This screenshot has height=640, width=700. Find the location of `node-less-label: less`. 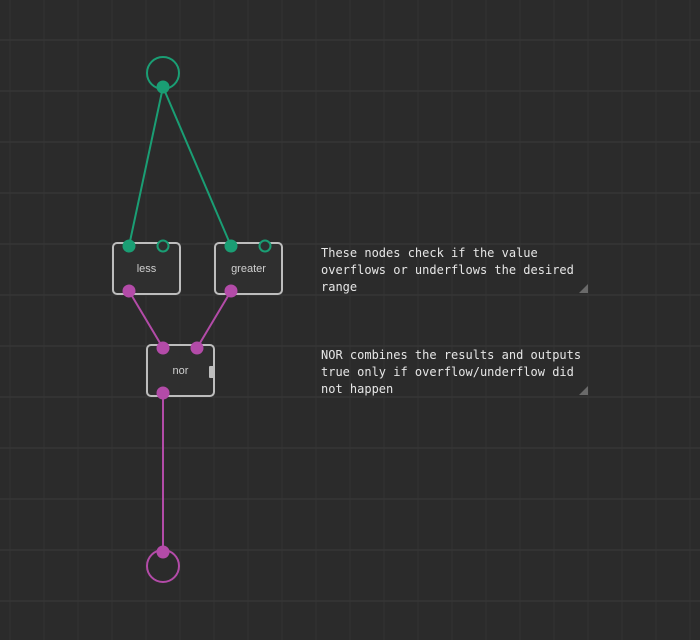

node-less-label: less is located at coordinates (146, 268).